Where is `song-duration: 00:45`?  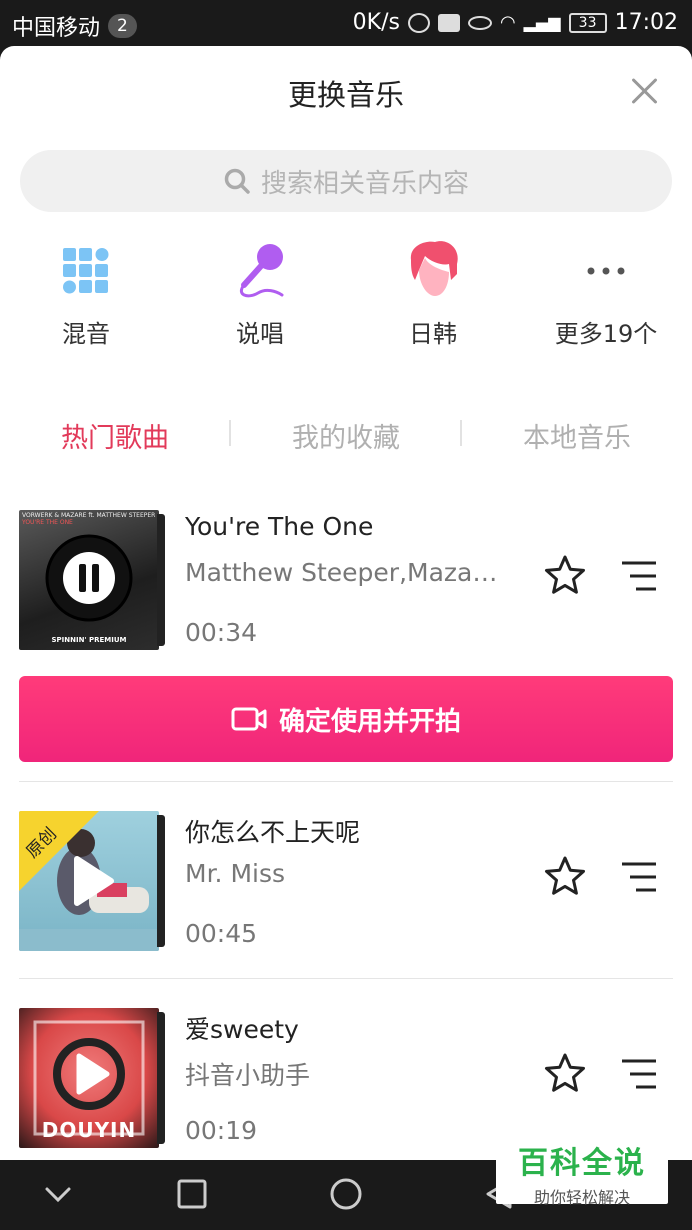
song-duration: 00:45 is located at coordinates (221, 933).